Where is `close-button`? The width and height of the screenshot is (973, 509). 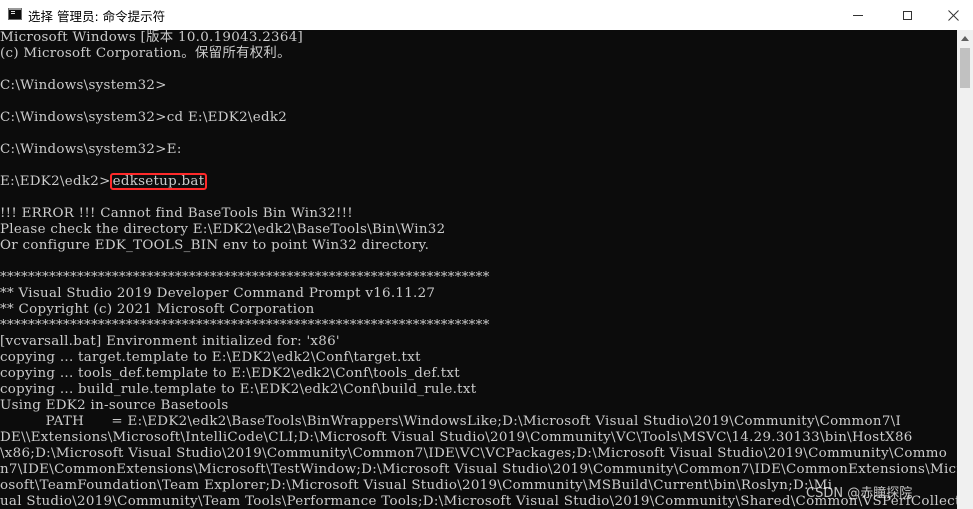
close-button is located at coordinates (951, 15).